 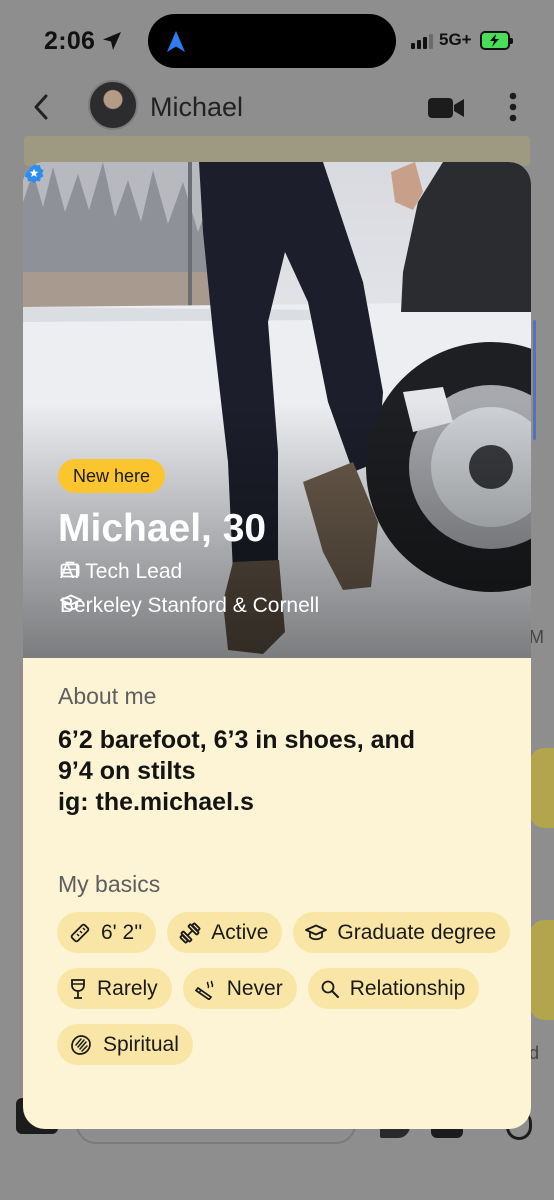 I want to click on education-row: Berkeley Stanford & Cornell, so click(x=189, y=606).